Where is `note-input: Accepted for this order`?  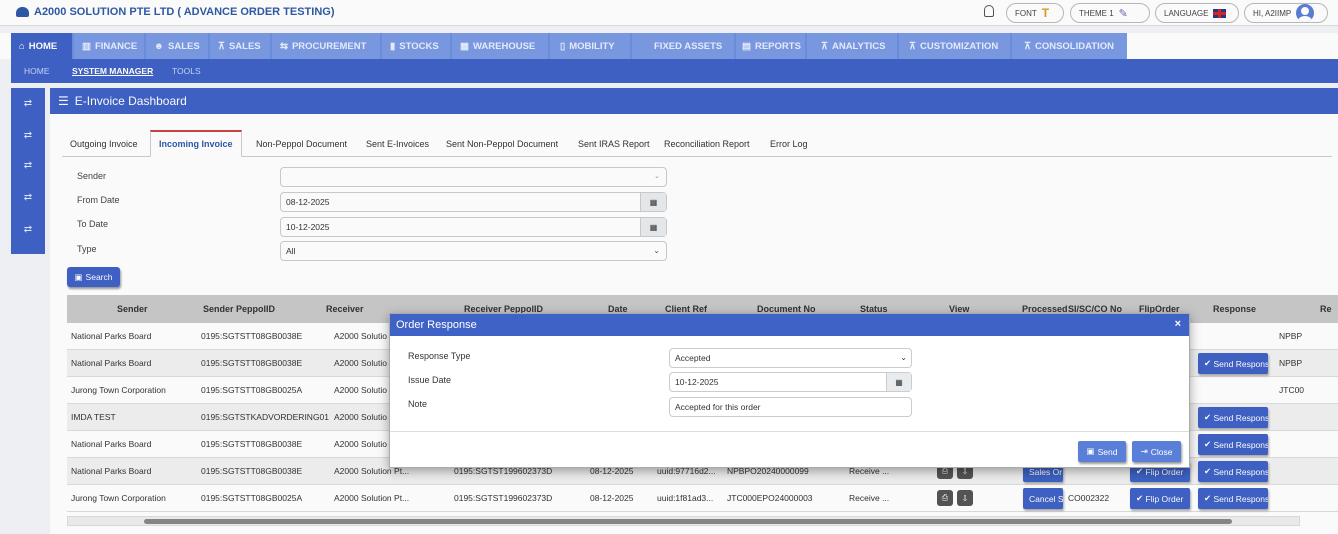 note-input: Accepted for this order is located at coordinates (790, 407).